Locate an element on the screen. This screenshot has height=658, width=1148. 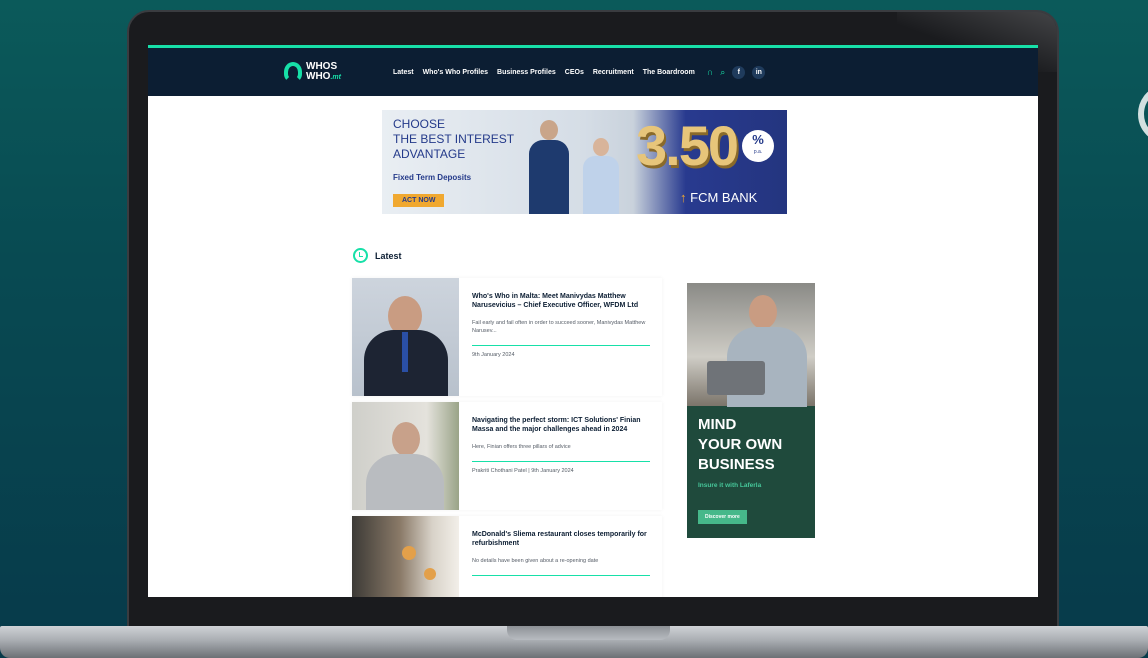
nav-link-recruitment: Recruitment is located at coordinates (613, 72).